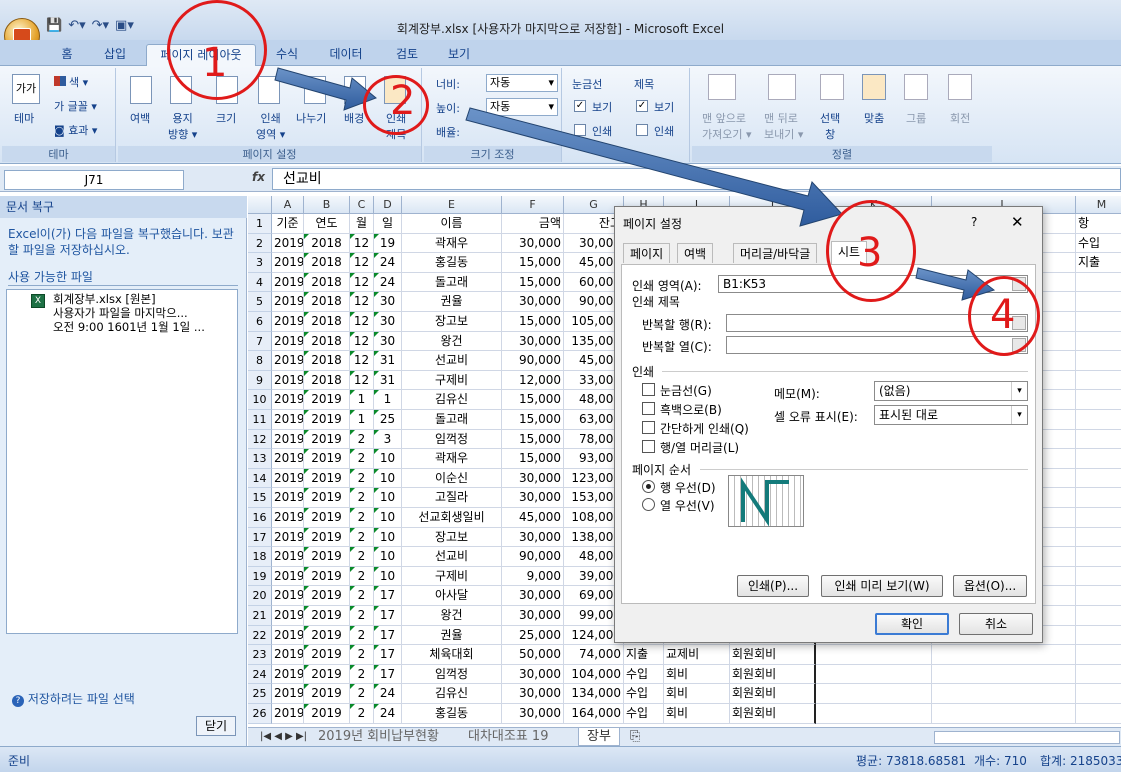  I want to click on errors-select: 표시된 대로 ▾, so click(951, 415).